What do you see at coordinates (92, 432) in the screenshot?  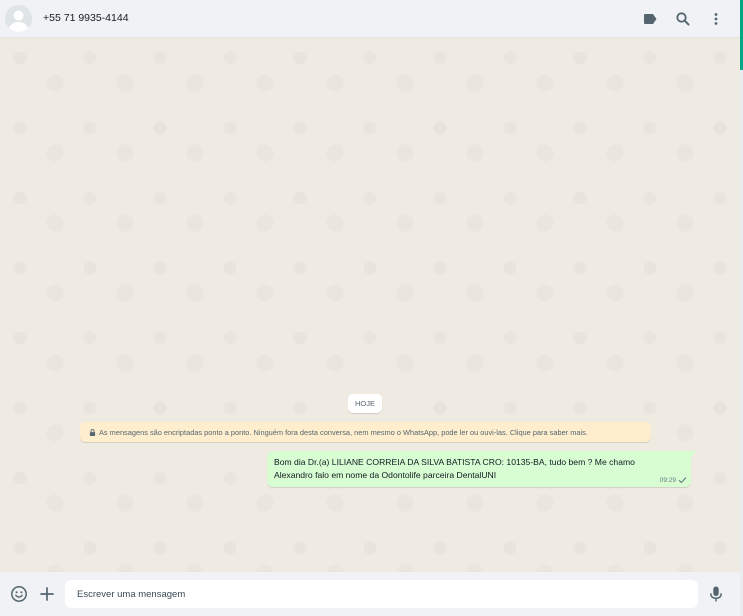 I see `lock-icon` at bounding box center [92, 432].